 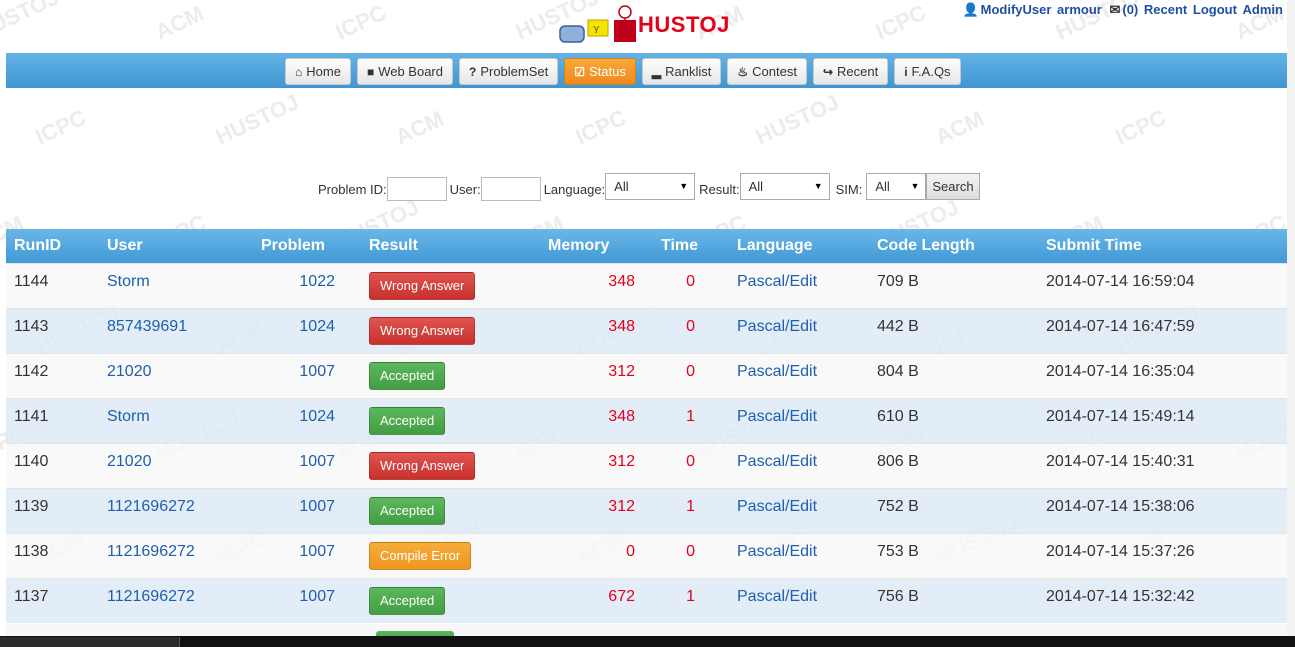 I want to click on logo-text: HUSTOJ, so click(x=684, y=24).